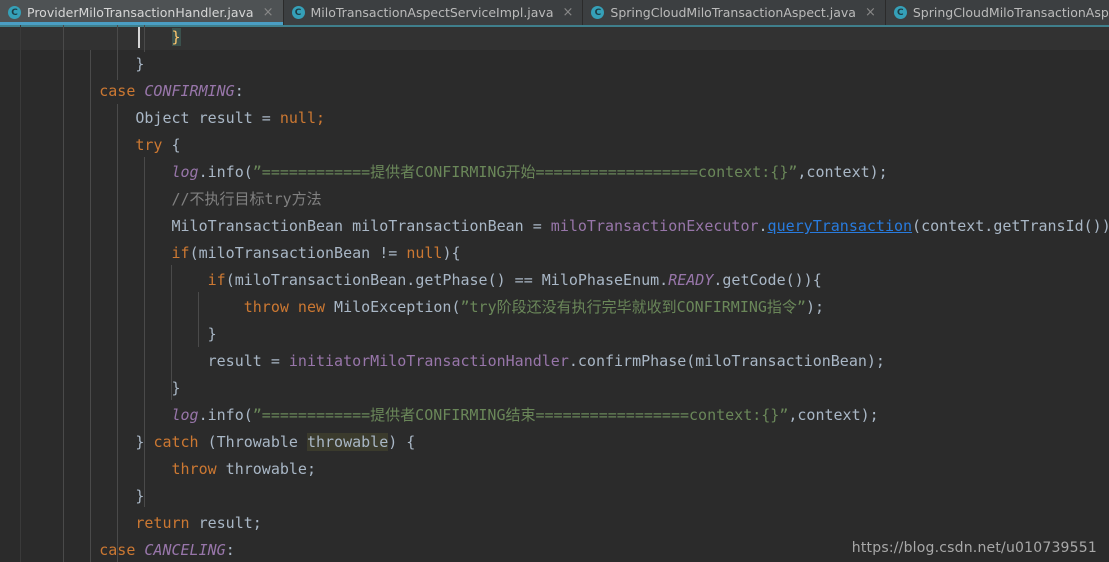 This screenshot has height=562, width=1109. I want to click on gutter-separator, so click(20, 293).